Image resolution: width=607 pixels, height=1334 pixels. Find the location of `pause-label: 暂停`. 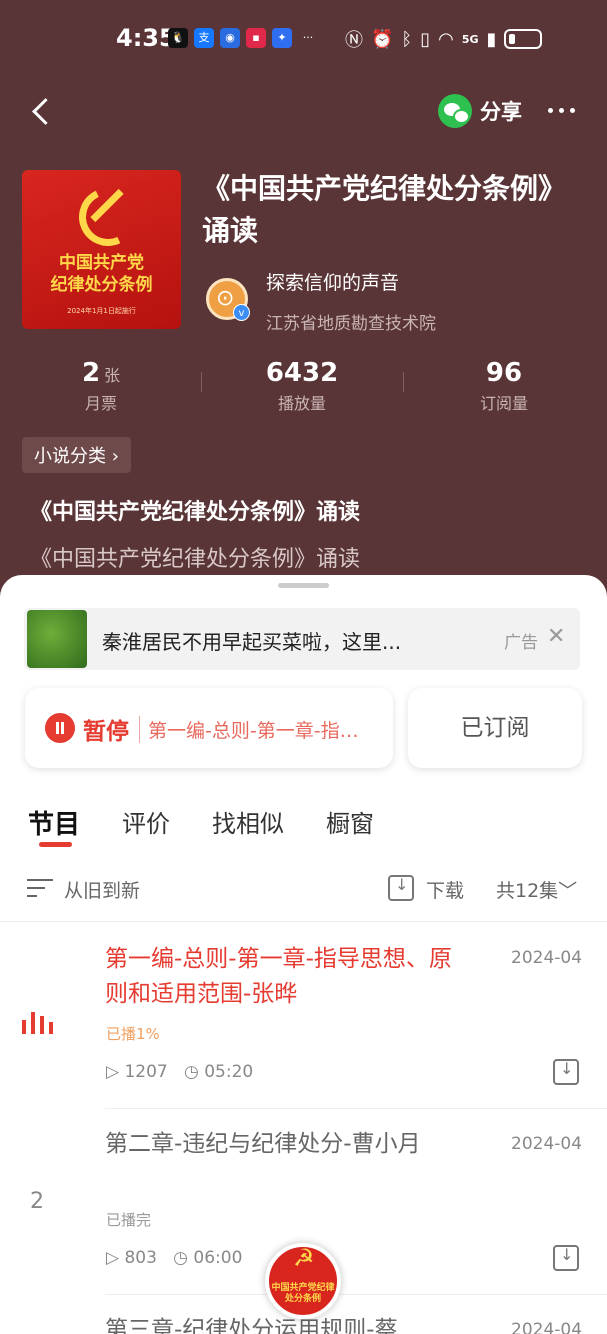

pause-label: 暂停 is located at coordinates (106, 732).